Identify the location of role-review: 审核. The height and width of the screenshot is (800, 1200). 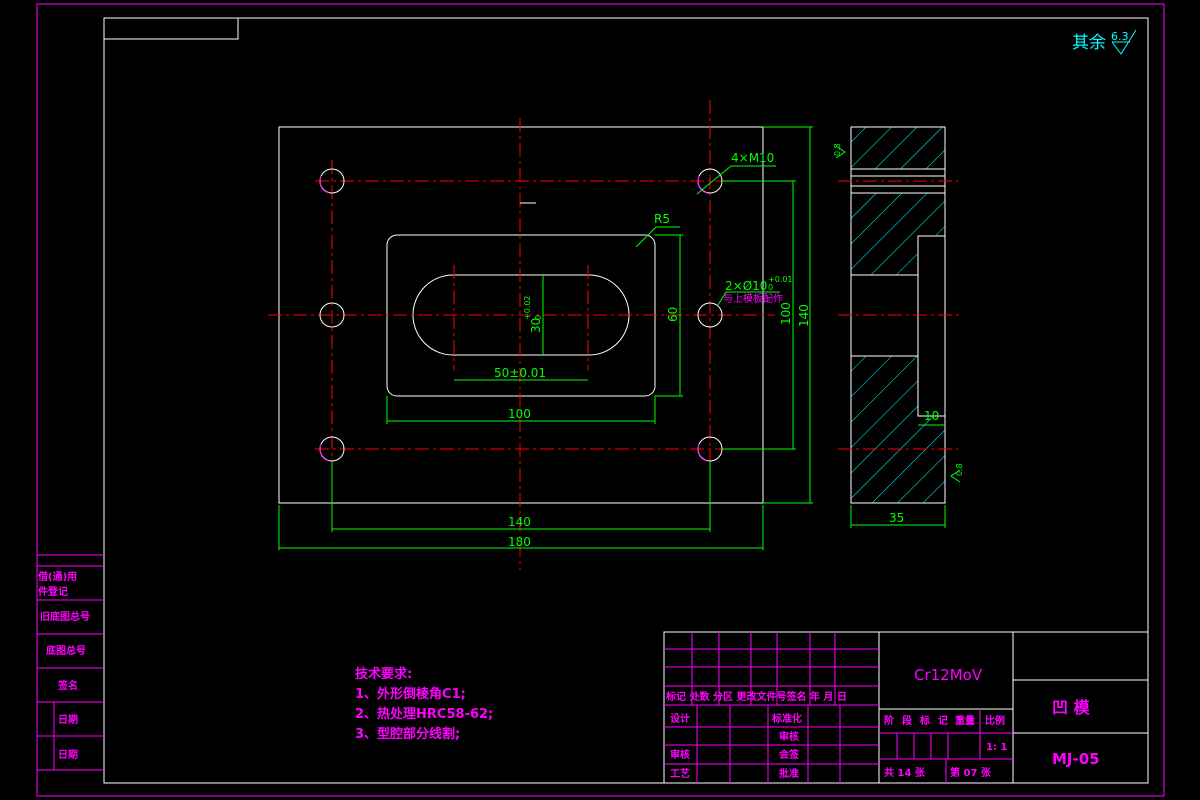
(680, 754).